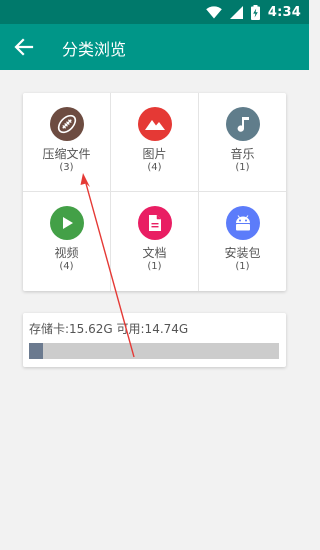 The height and width of the screenshot is (550, 320). I want to click on category-label: 安装包, so click(242, 253).